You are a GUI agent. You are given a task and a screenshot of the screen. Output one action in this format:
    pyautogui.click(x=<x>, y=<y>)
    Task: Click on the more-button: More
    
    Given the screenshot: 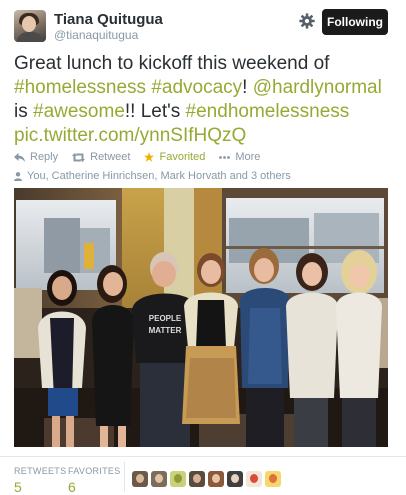 What is the action you would take?
    pyautogui.click(x=239, y=157)
    